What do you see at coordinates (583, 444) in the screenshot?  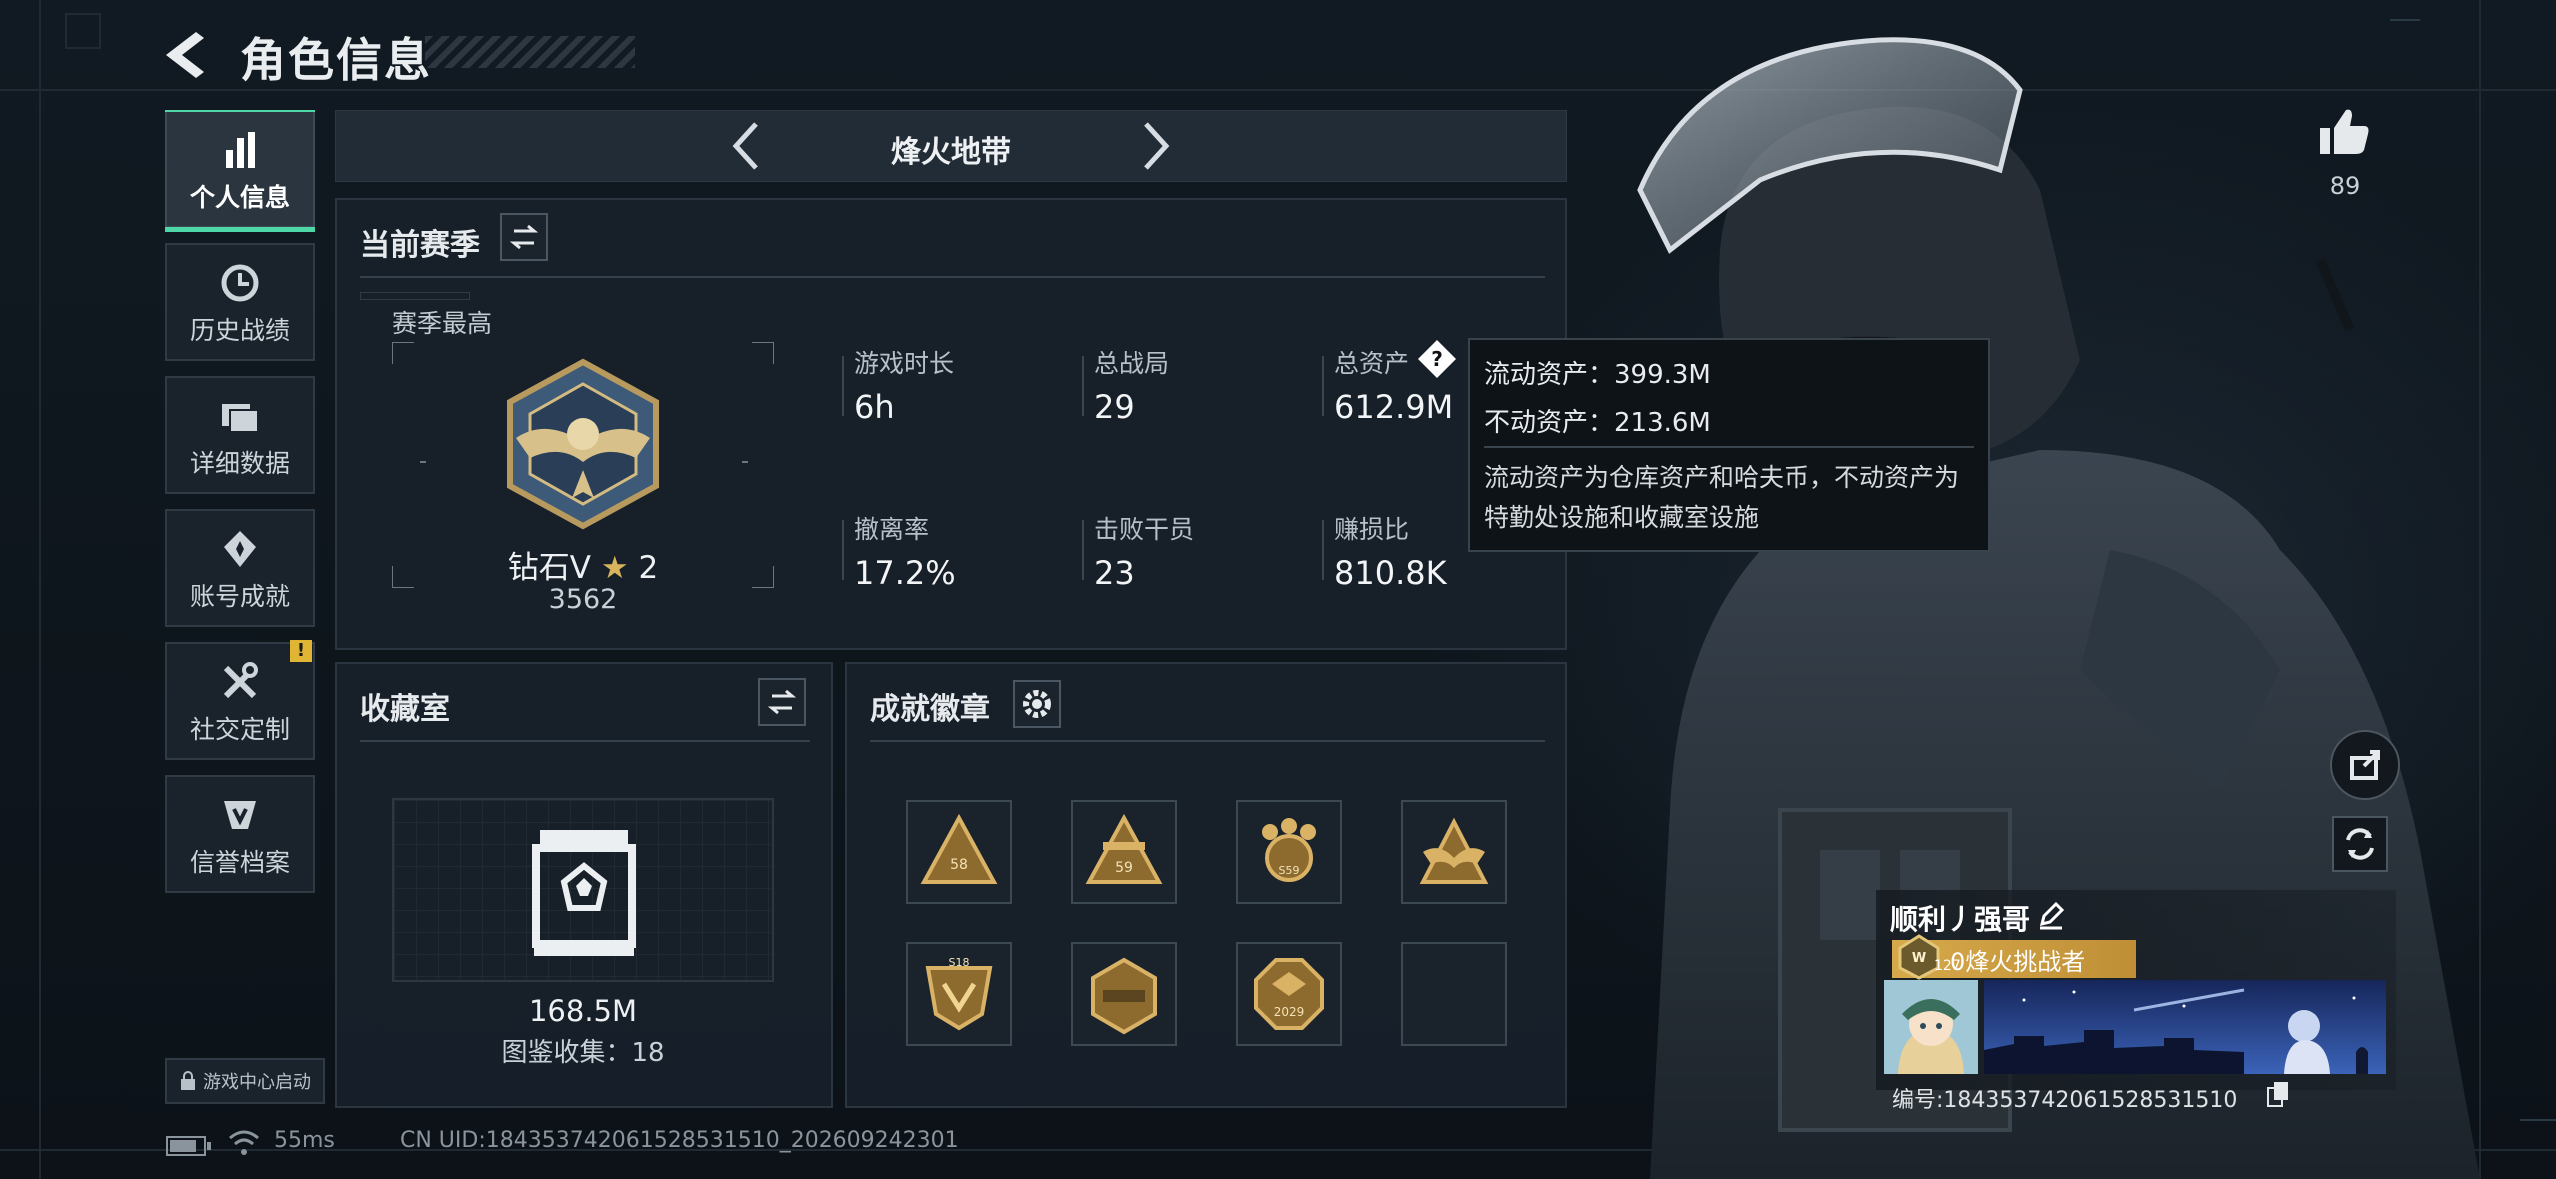 I see `rank-emblem-icon` at bounding box center [583, 444].